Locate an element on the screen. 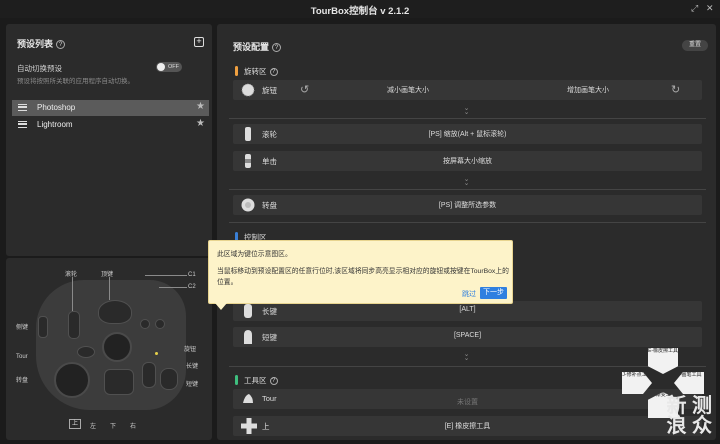 This screenshot has width=720, height=444. roller-row: 滚轮 [PS] 缩放(Alt + 鼠标滚轮) is located at coordinates (467, 134).